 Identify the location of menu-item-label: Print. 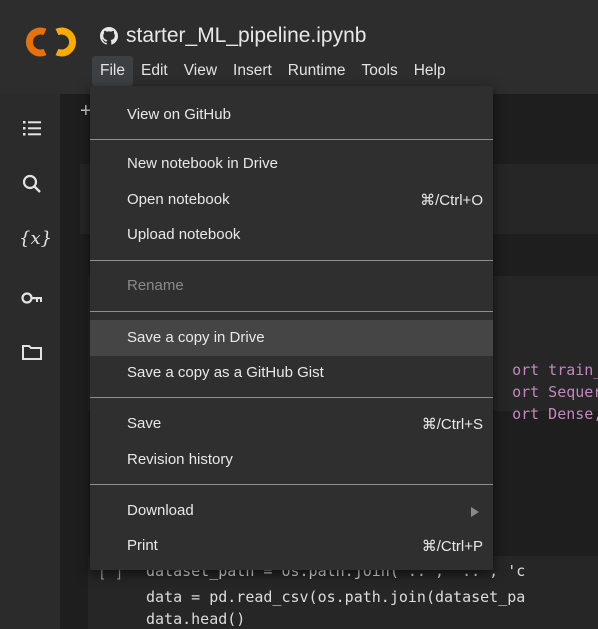
(142, 545).